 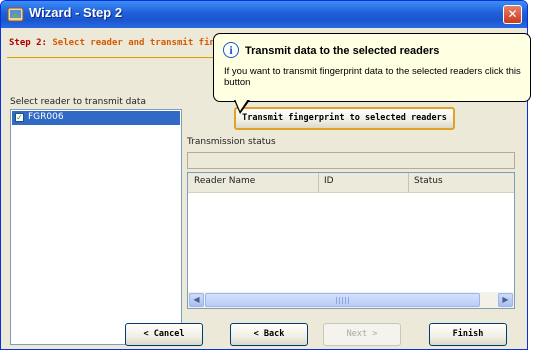 What do you see at coordinates (76, 12) in the screenshot?
I see `window-title: Wizard - Step 2` at bounding box center [76, 12].